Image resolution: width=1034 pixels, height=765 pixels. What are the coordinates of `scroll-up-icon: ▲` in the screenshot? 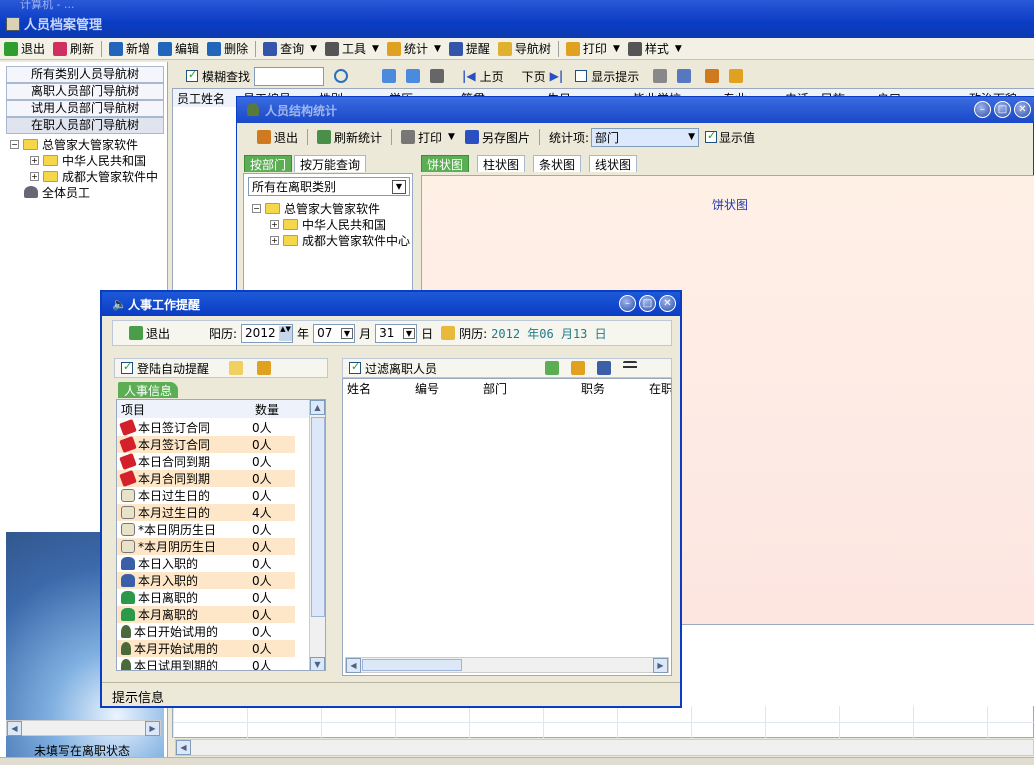 It's located at (317, 407).